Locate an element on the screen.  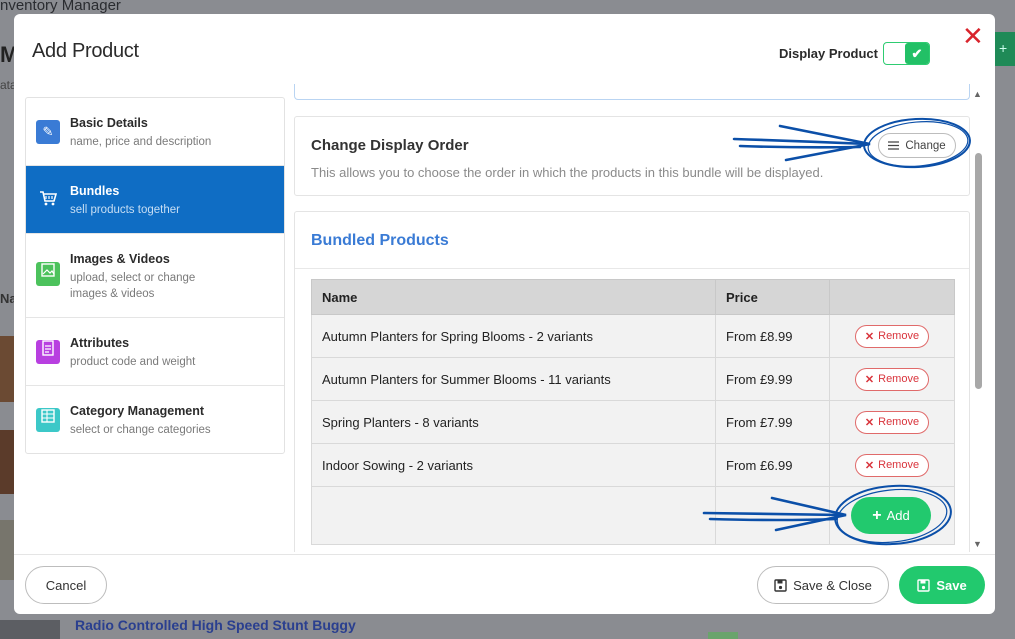
pencil-icon: ✎ is located at coordinates (48, 132).